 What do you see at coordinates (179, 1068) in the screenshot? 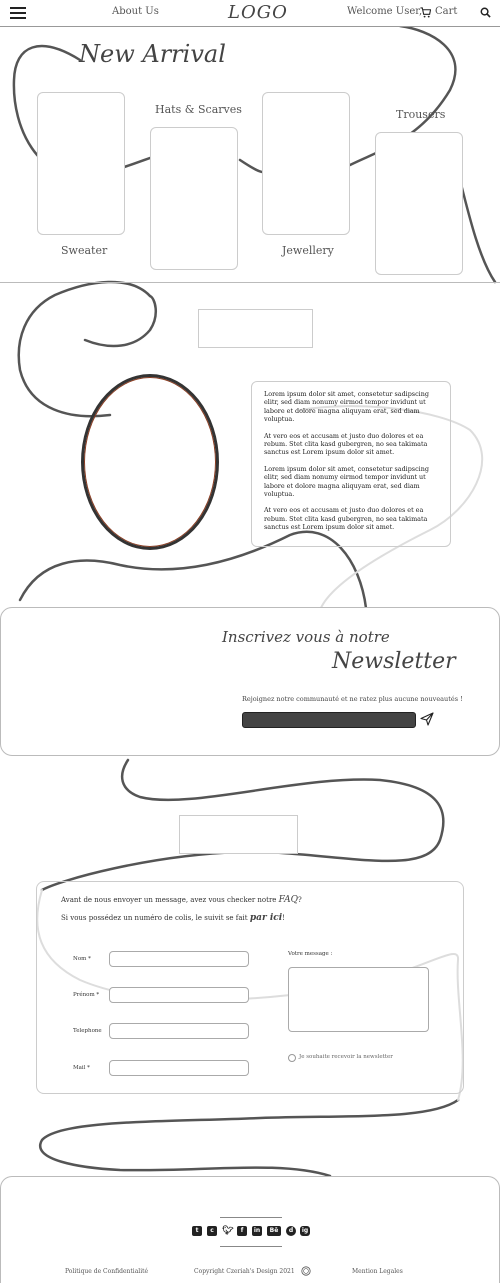
I see `mail-field` at bounding box center [179, 1068].